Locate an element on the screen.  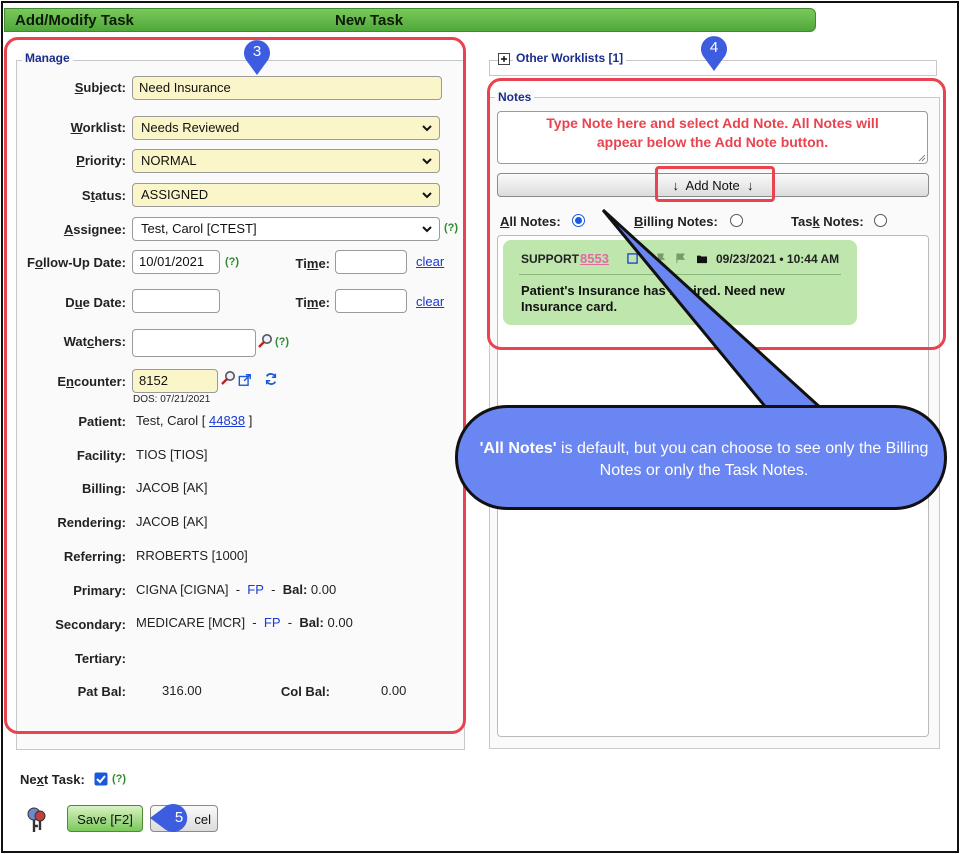
save-button: Save [F2] is located at coordinates (105, 818).